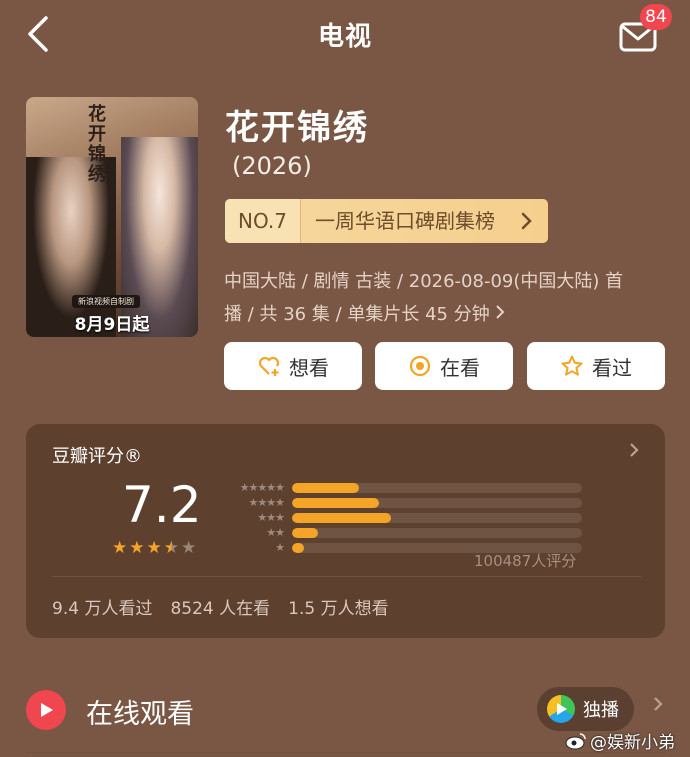  I want to click on top-bar: 电视 84, so click(345, 35).